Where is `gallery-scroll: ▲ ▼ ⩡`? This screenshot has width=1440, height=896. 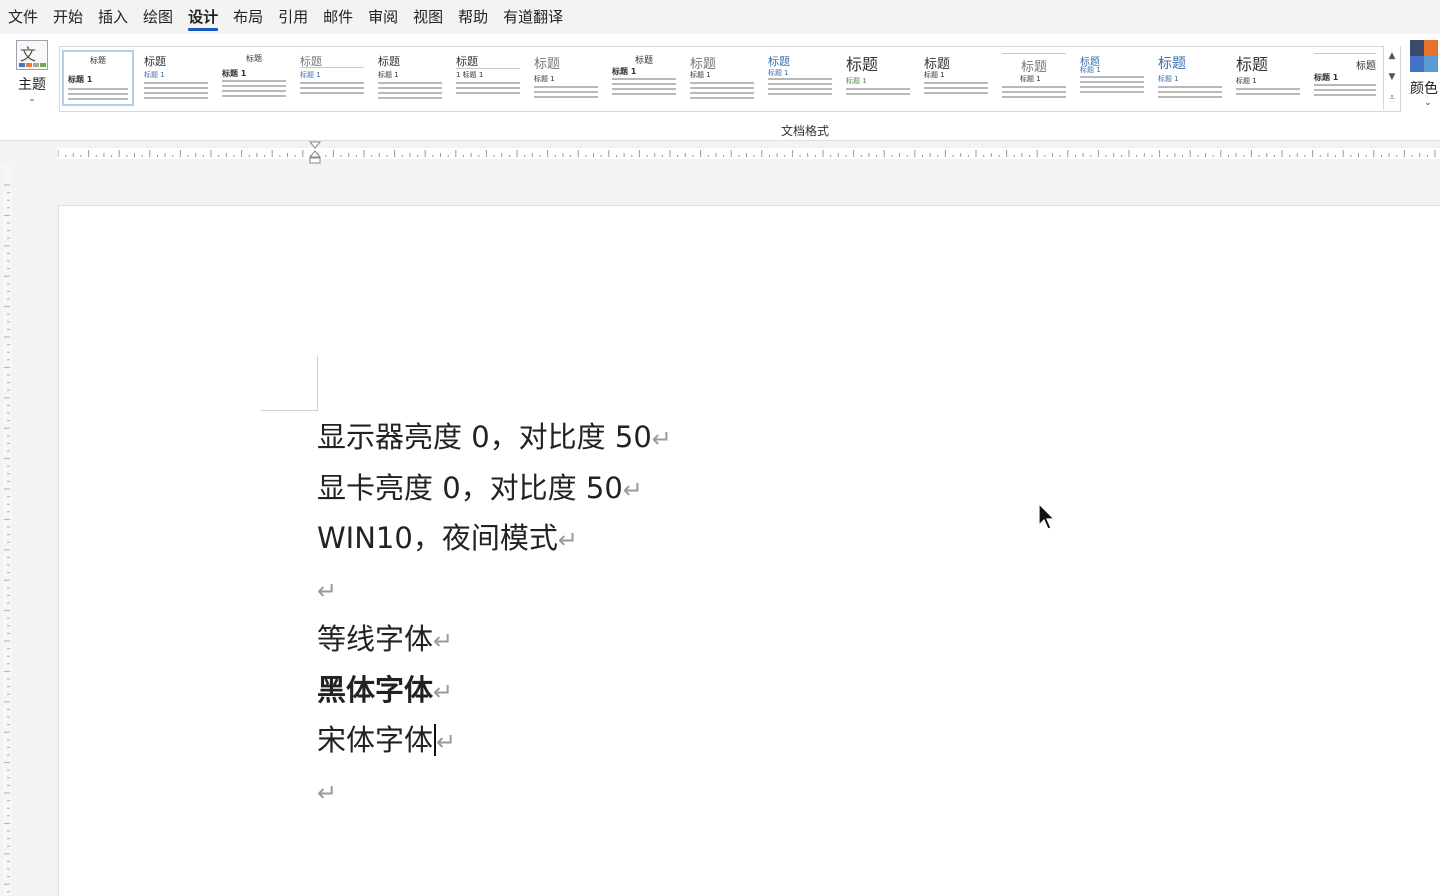
gallery-scroll: ▲ ▼ ⩡ is located at coordinates (1391, 78).